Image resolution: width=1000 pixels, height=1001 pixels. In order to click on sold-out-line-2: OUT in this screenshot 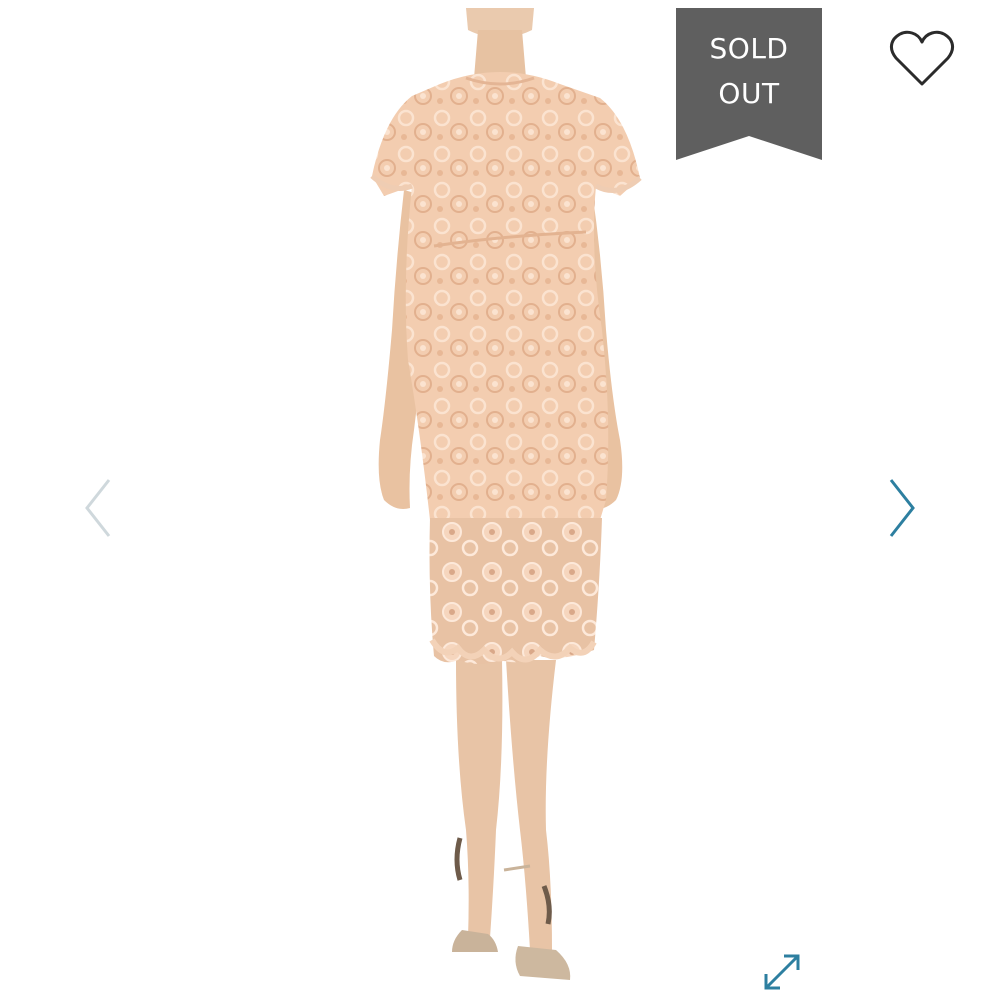, I will do `click(749, 93)`.